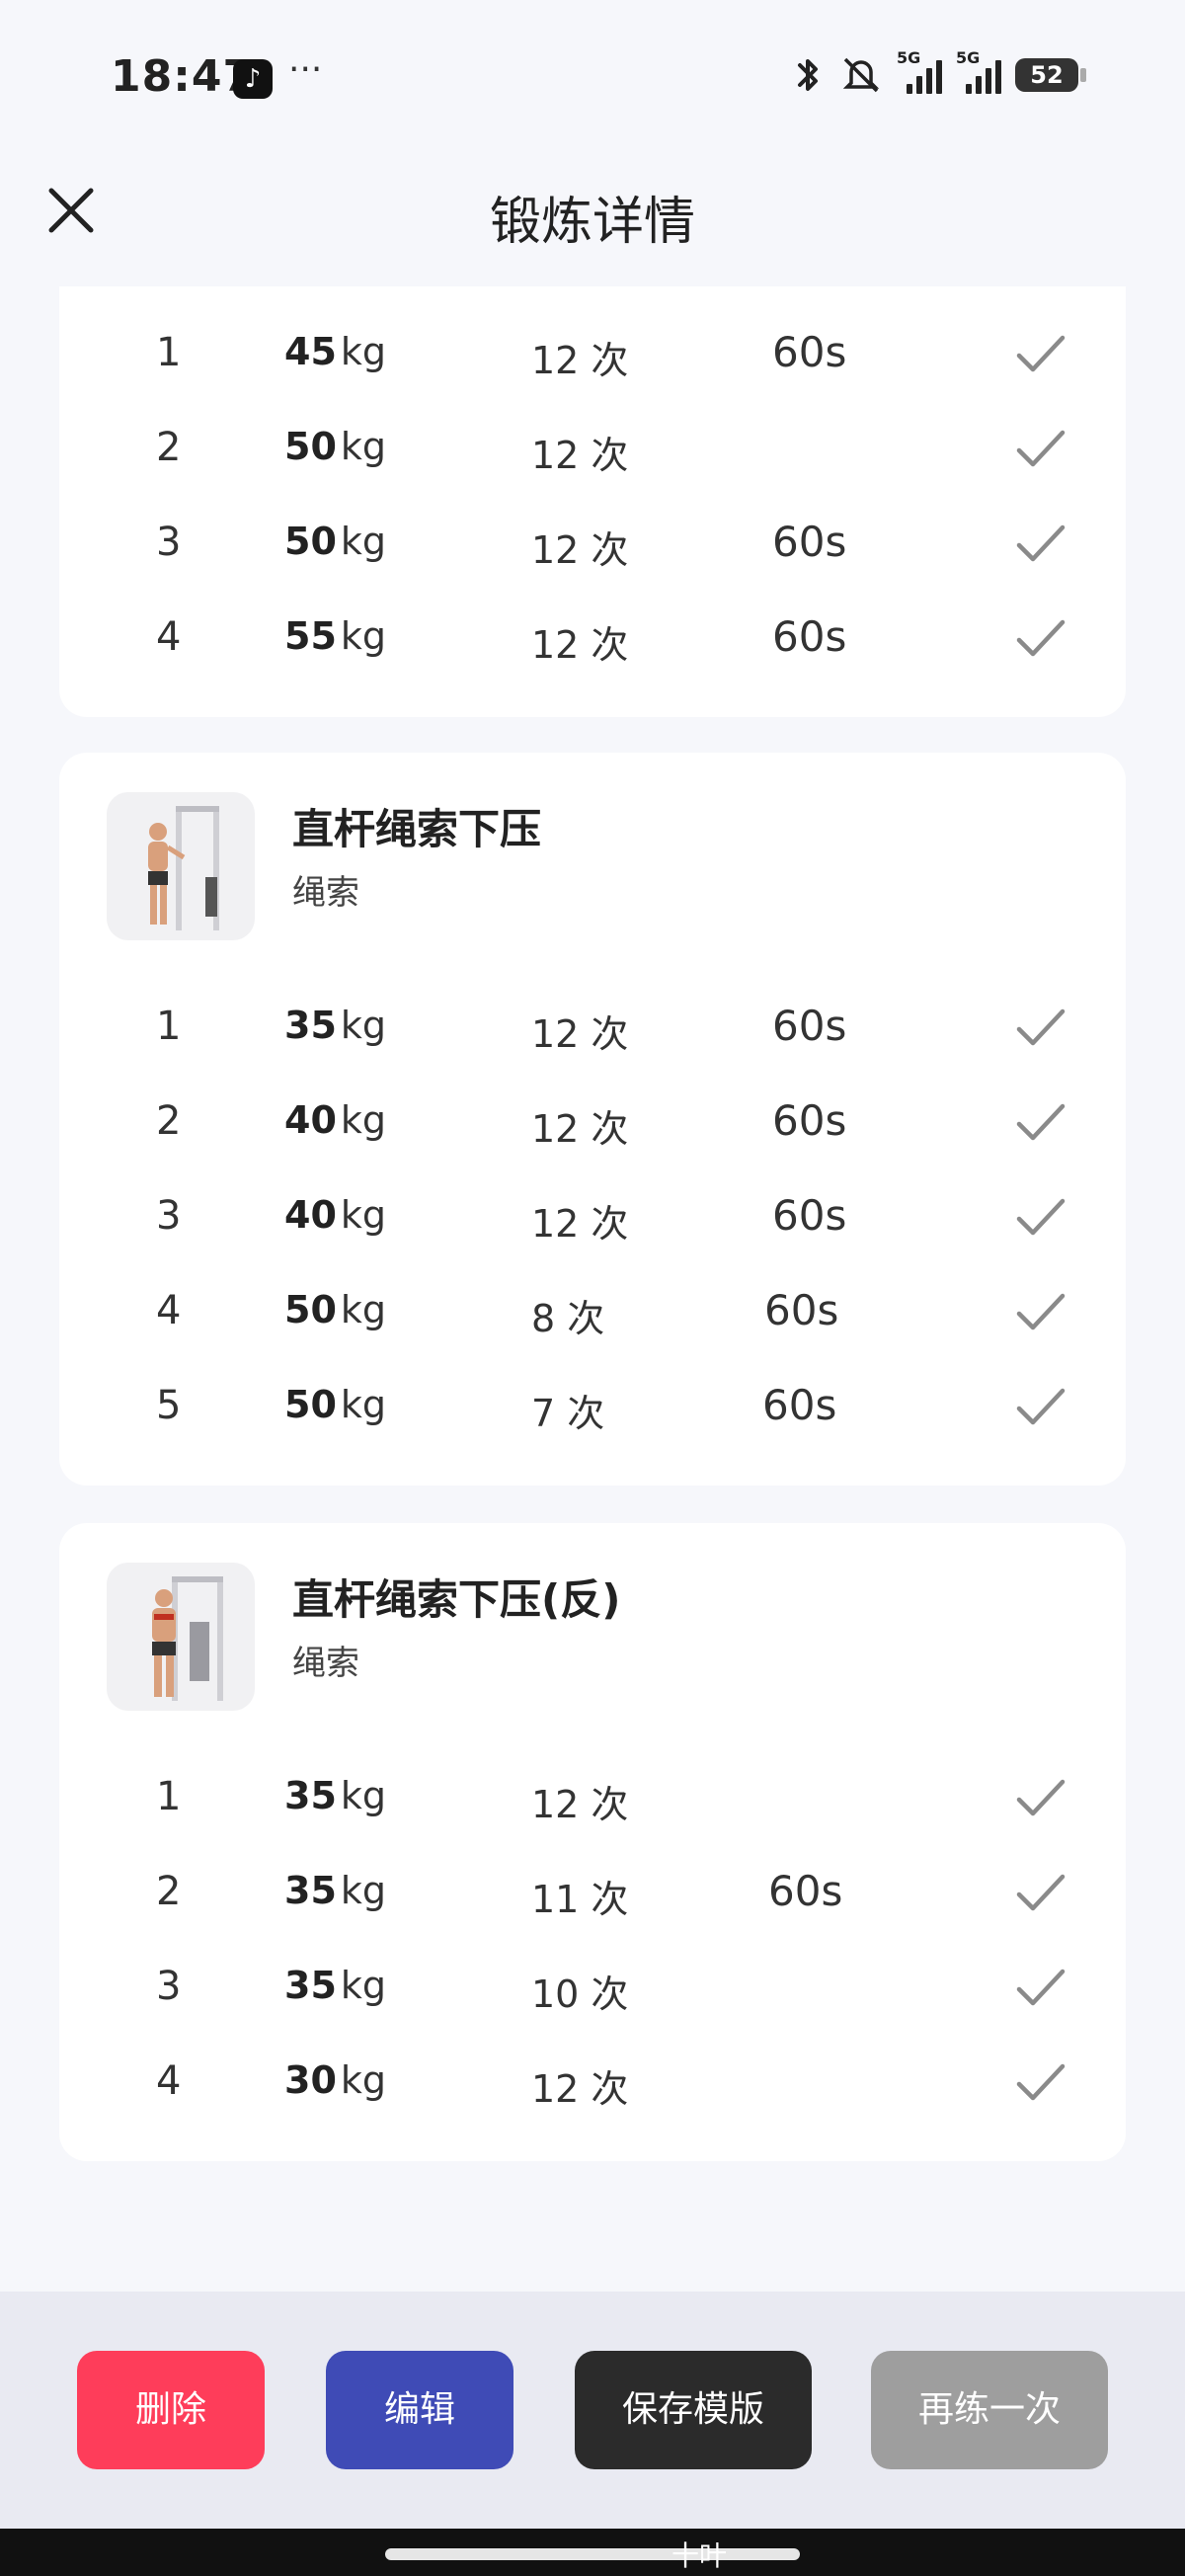  Describe the element at coordinates (335, 351) in the screenshot. I see `set-weight: 45 kg` at that location.